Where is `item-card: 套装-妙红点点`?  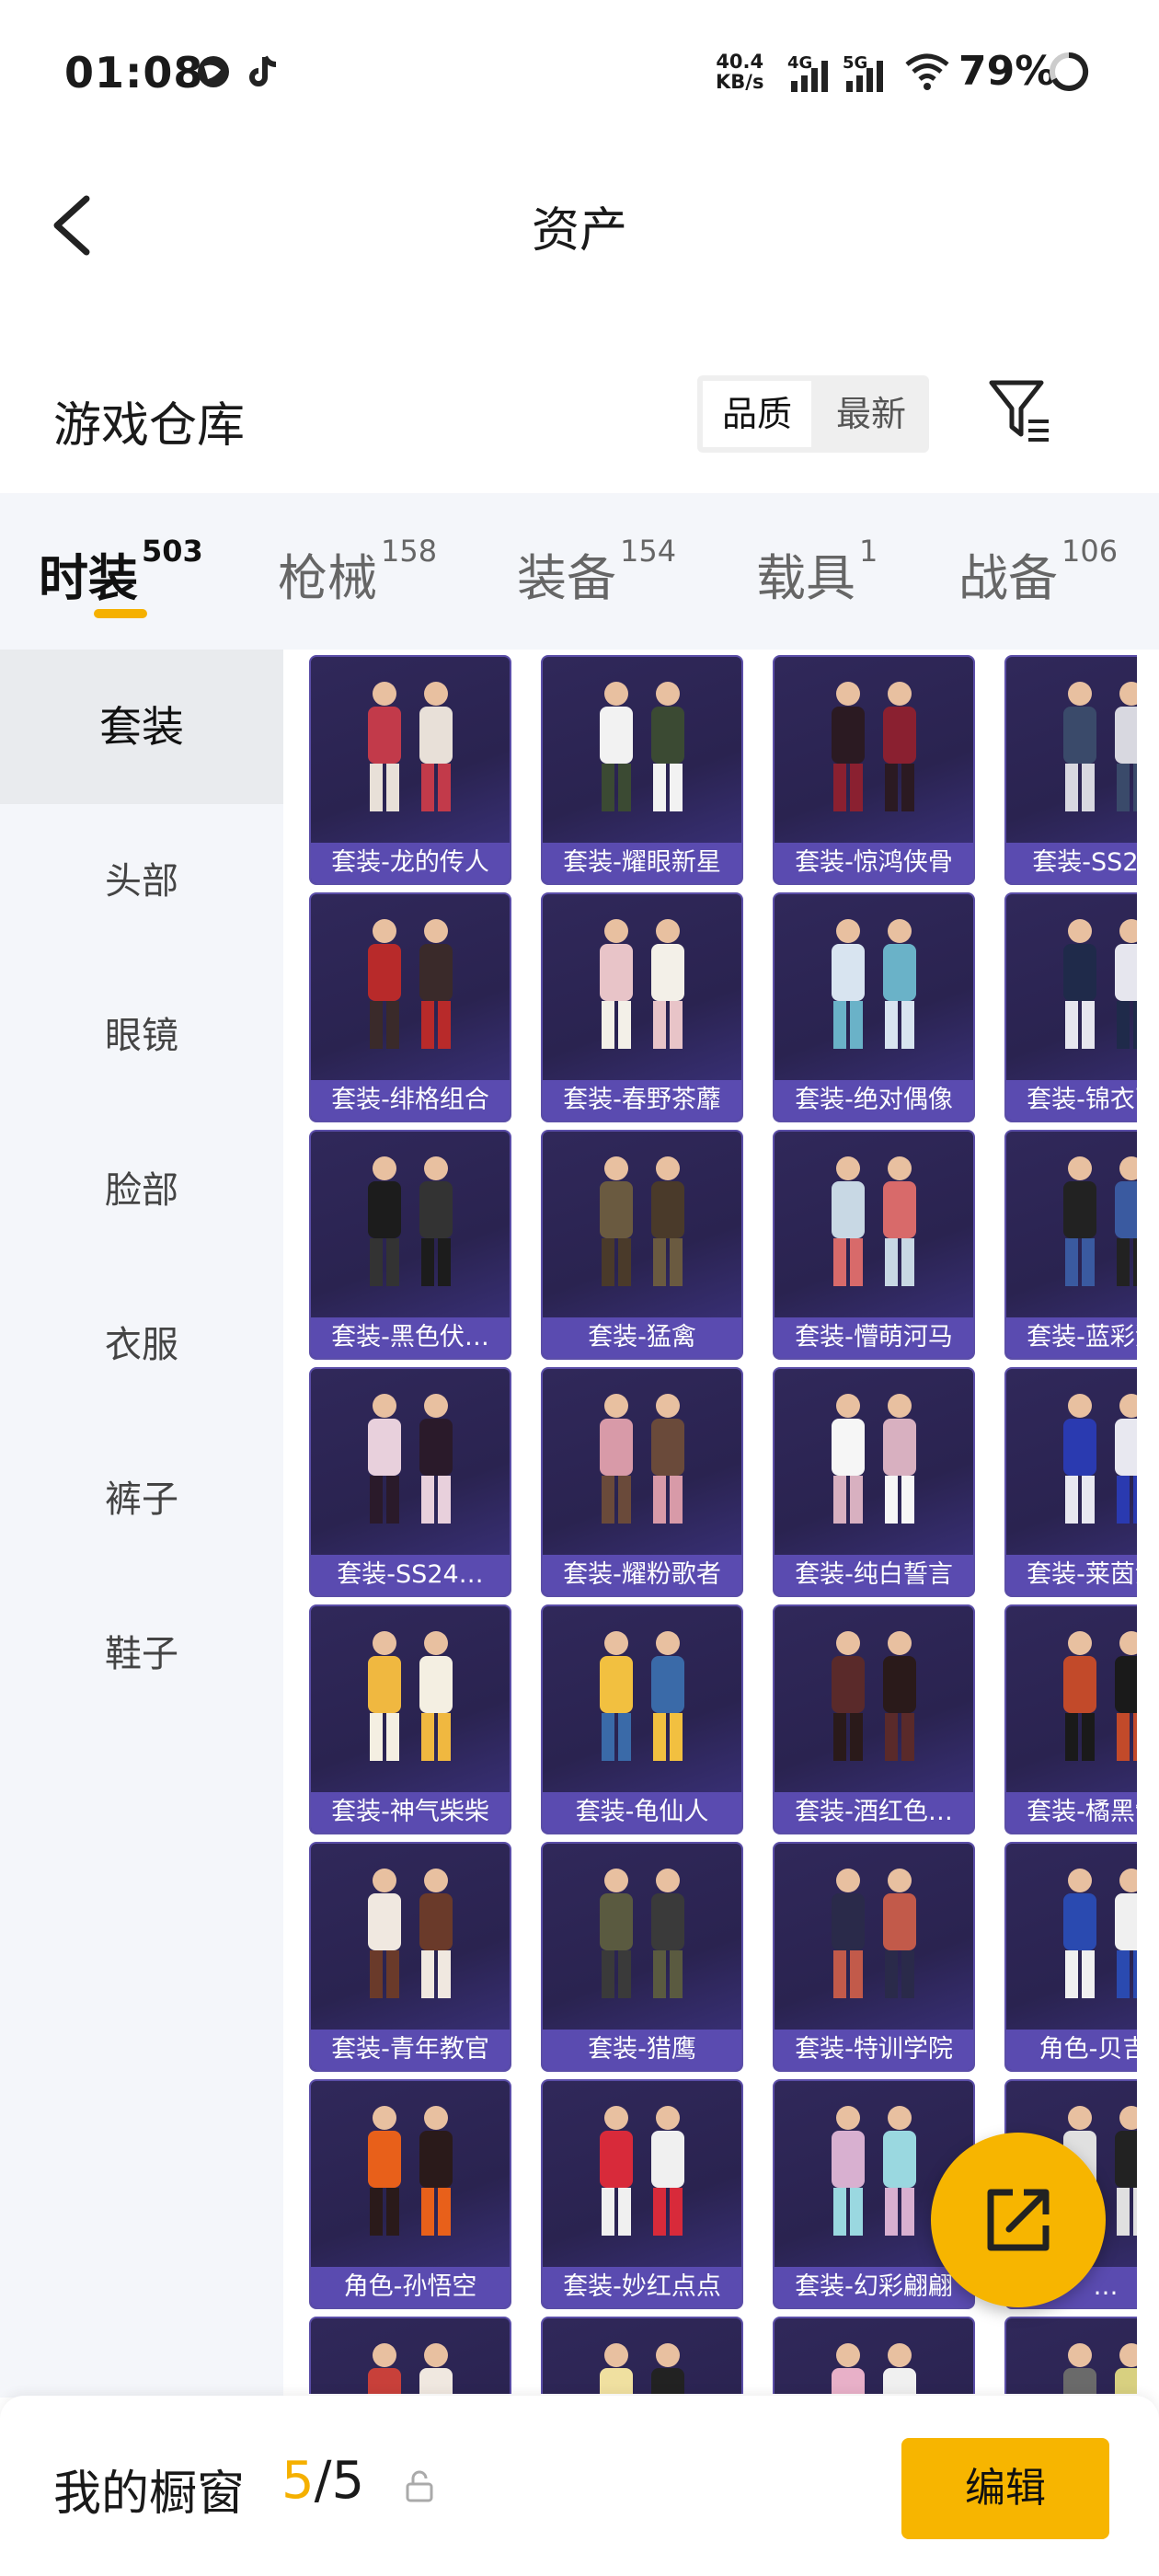
item-card: 套装-妙红点点 is located at coordinates (642, 2194).